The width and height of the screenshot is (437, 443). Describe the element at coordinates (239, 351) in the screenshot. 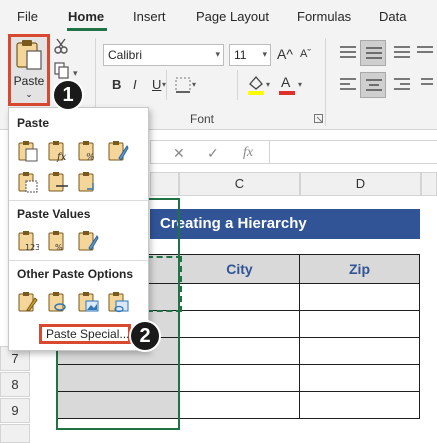

I see `cell-c7` at that location.